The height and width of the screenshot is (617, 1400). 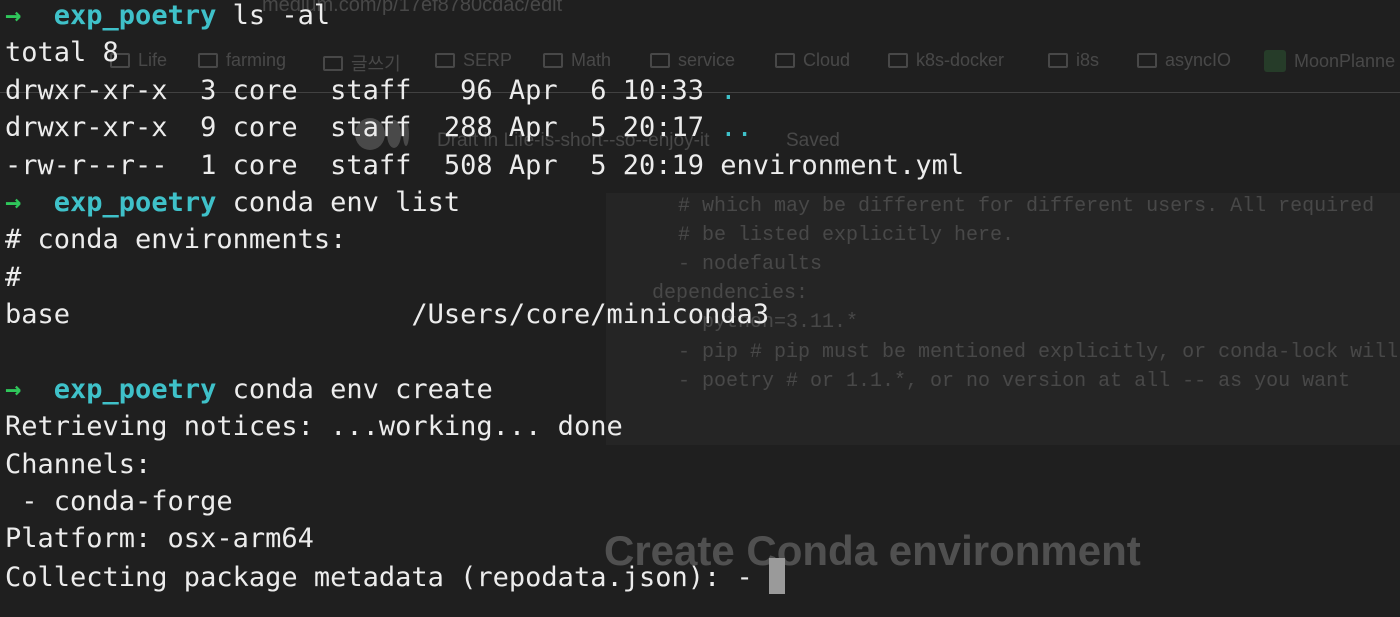 I want to click on ls-entry-name: .., so click(x=736, y=127).